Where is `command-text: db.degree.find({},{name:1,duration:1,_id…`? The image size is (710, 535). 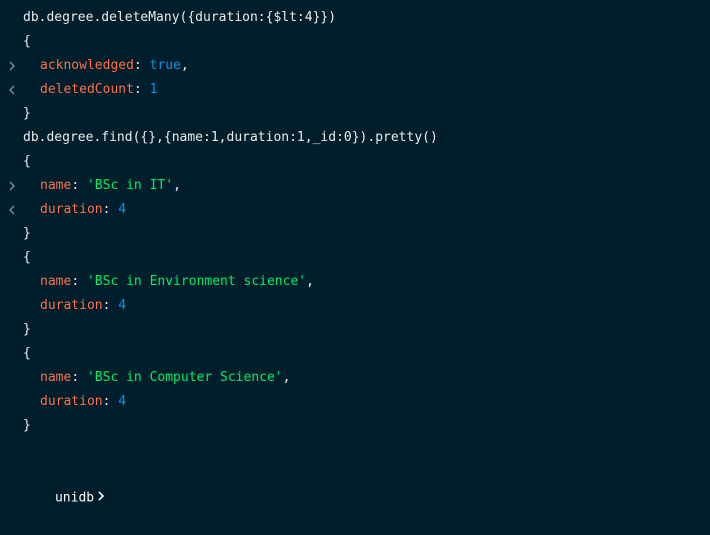
command-text: db.degree.find({},{name:1,duration:1,_id… is located at coordinates (230, 137).